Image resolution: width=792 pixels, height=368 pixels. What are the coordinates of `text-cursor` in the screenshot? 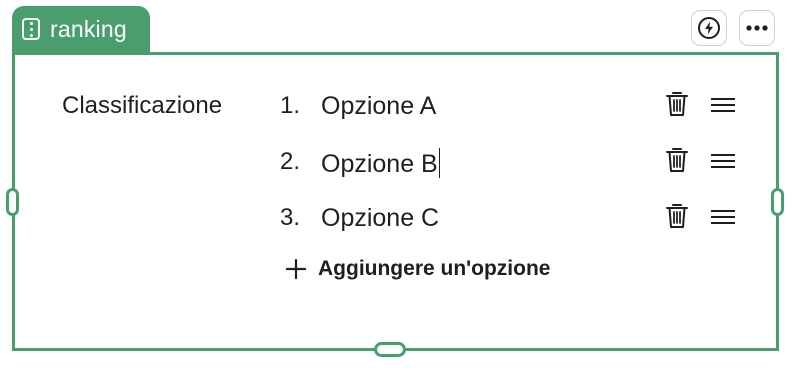 It's located at (439, 163).